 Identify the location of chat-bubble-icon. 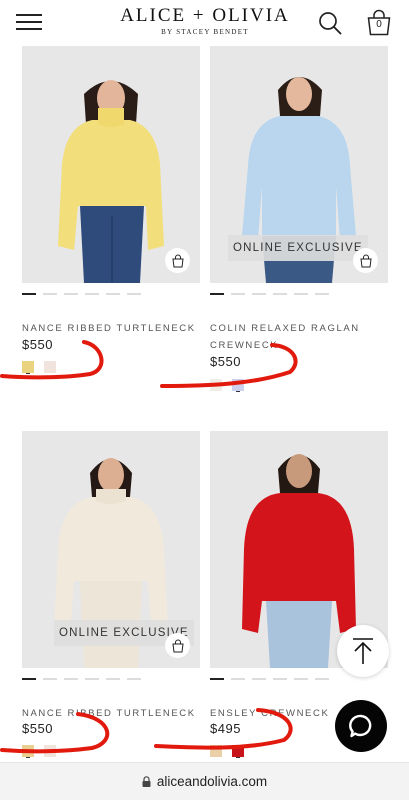
(360, 726).